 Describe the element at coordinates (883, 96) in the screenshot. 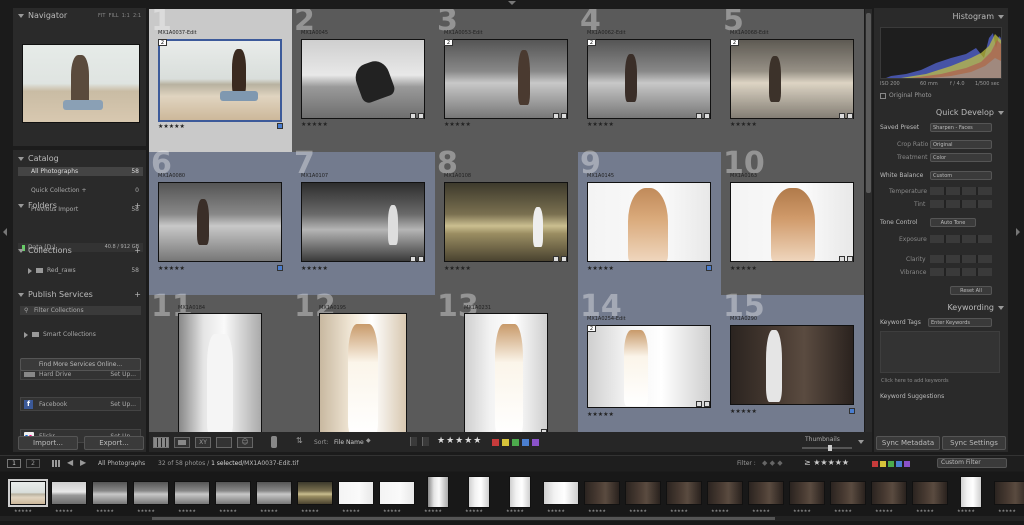

I see `original-photo-checkbox` at that location.